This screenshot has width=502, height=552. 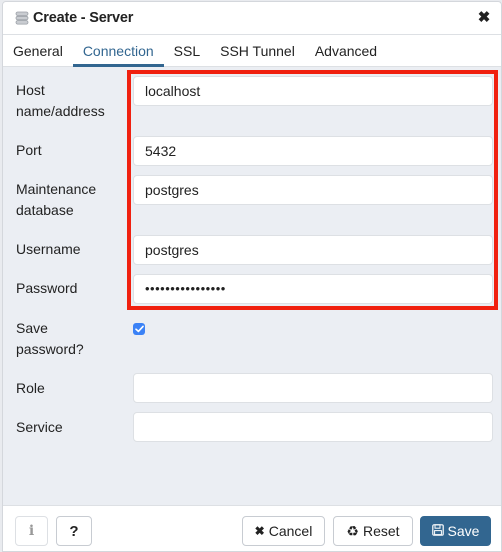 I want to click on save-password-label: Save password?, so click(x=50, y=339).